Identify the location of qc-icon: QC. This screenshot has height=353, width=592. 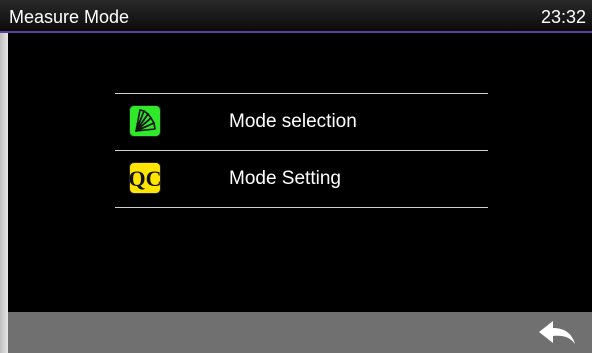
(145, 178).